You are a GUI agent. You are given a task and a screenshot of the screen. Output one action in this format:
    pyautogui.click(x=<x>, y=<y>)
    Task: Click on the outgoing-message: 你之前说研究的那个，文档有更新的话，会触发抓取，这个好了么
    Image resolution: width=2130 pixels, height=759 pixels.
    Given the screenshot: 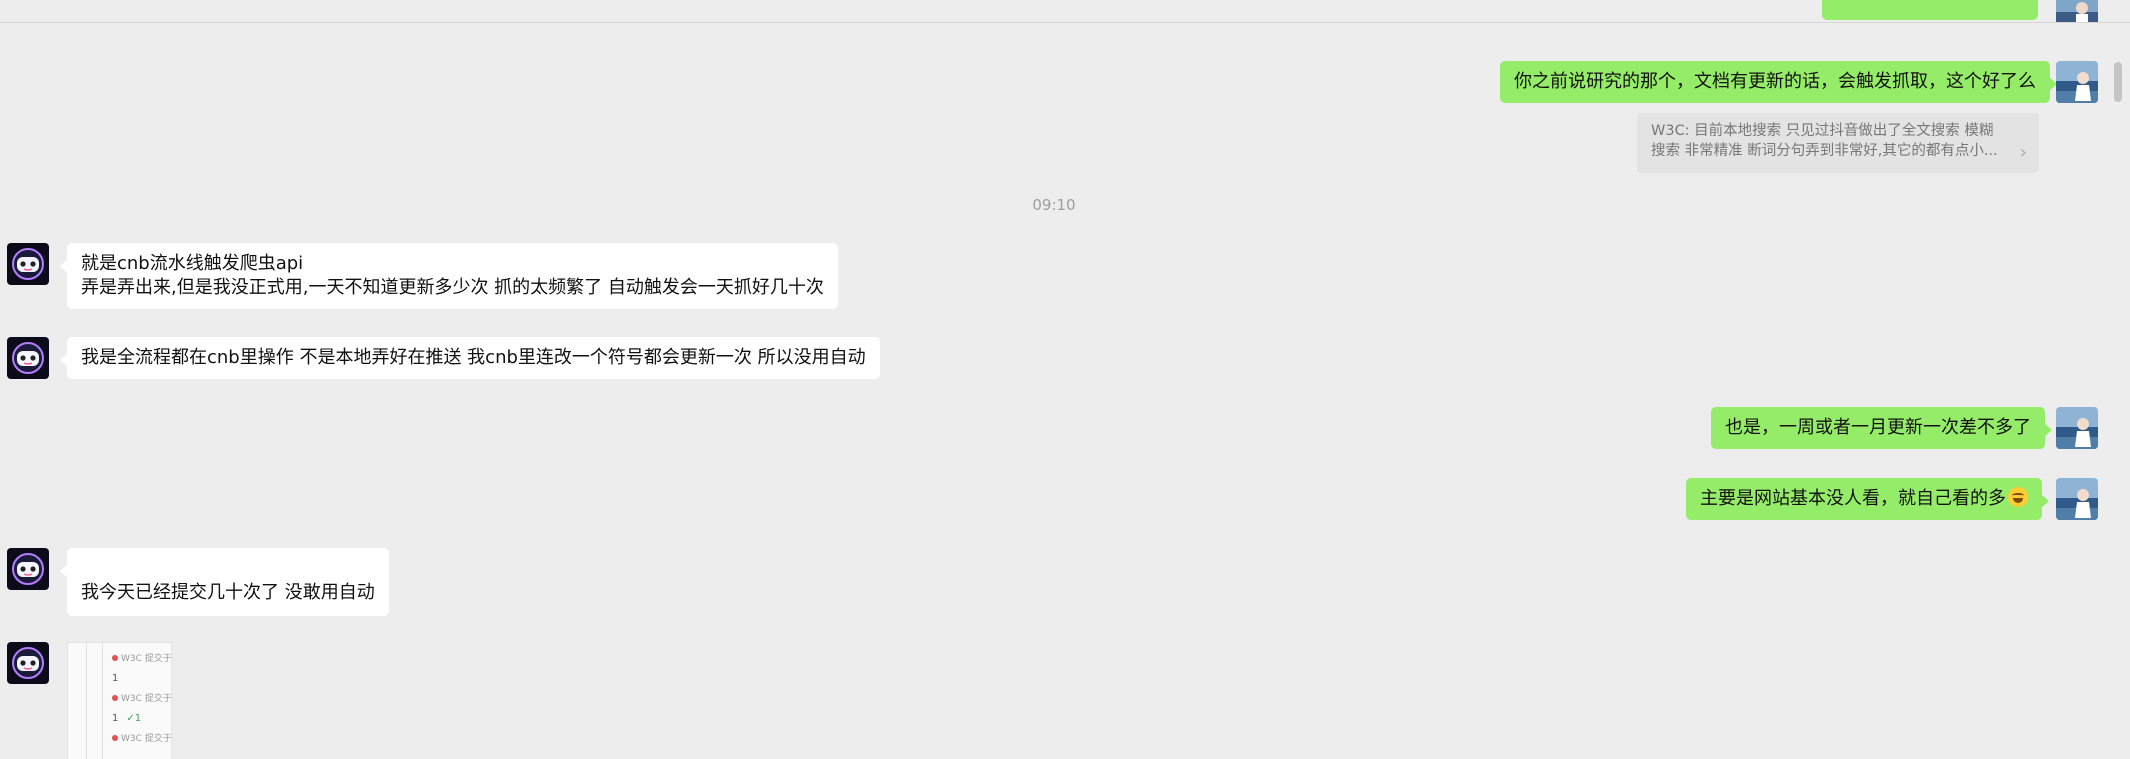 What is the action you would take?
    pyautogui.click(x=1778, y=82)
    